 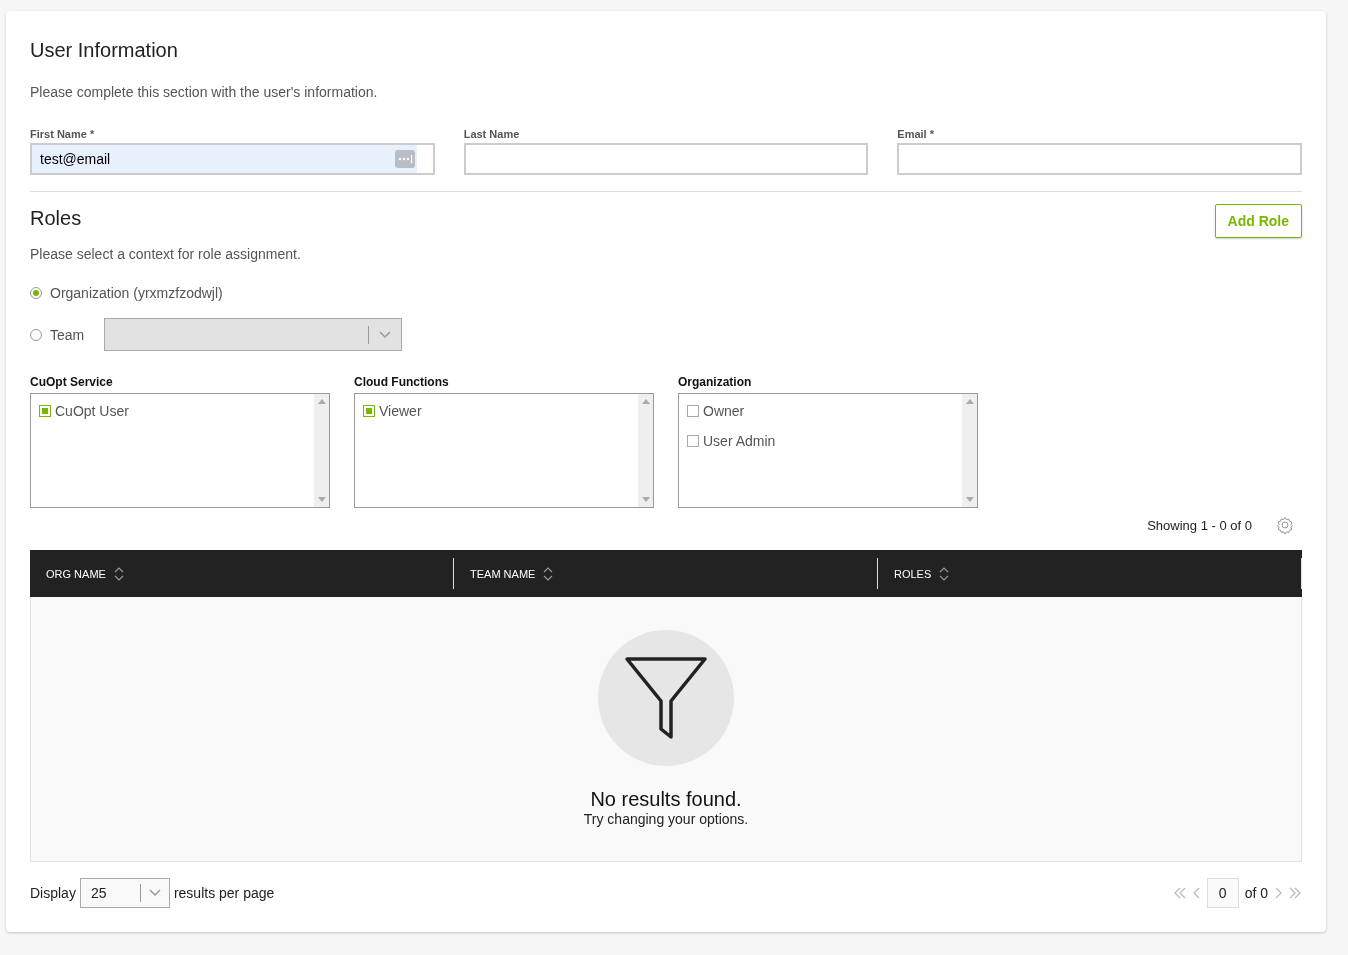 What do you see at coordinates (1222, 893) in the screenshot?
I see `page-number-field: 0` at bounding box center [1222, 893].